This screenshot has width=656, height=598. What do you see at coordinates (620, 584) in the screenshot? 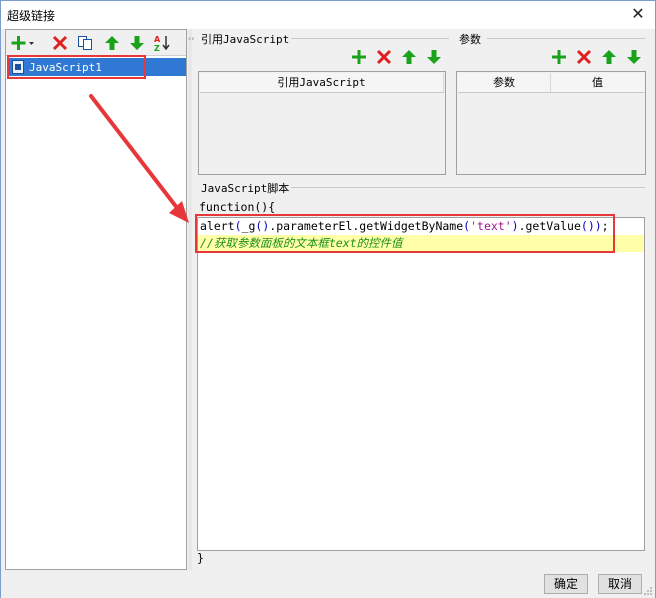
I see `cancel-button: 取消` at bounding box center [620, 584].